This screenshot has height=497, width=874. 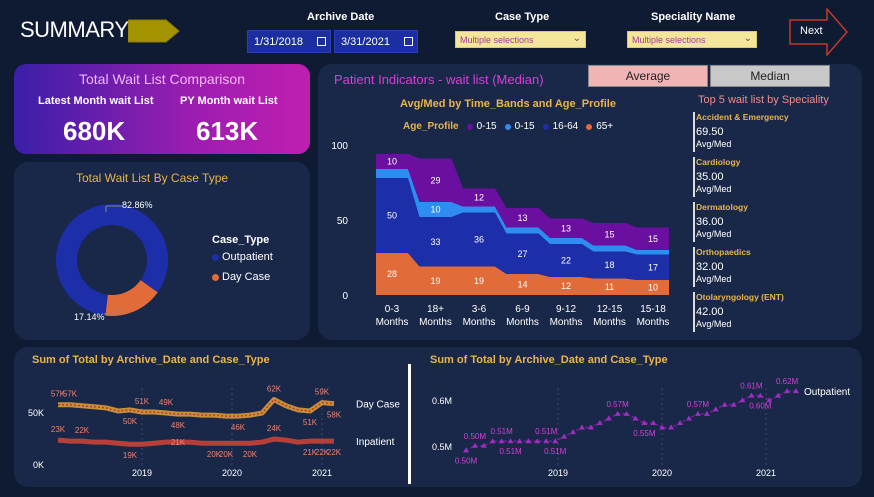 What do you see at coordinates (566, 286) in the screenshot?
I see `area-data-label: 12` at bounding box center [566, 286].